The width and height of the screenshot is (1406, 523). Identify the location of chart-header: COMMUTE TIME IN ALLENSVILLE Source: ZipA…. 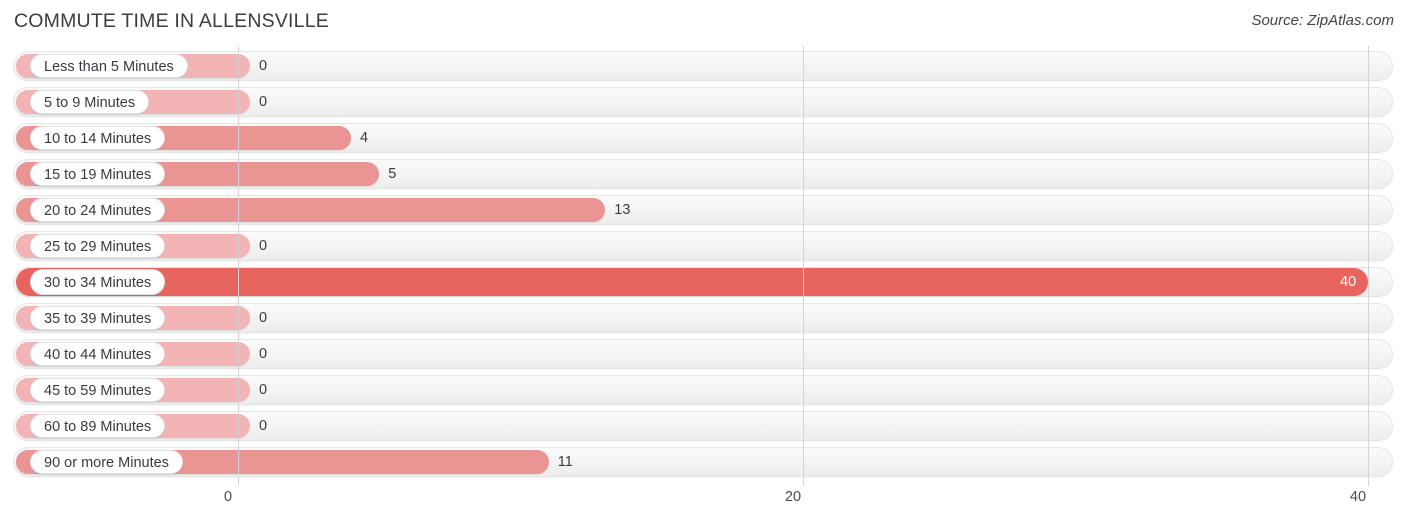
(703, 23).